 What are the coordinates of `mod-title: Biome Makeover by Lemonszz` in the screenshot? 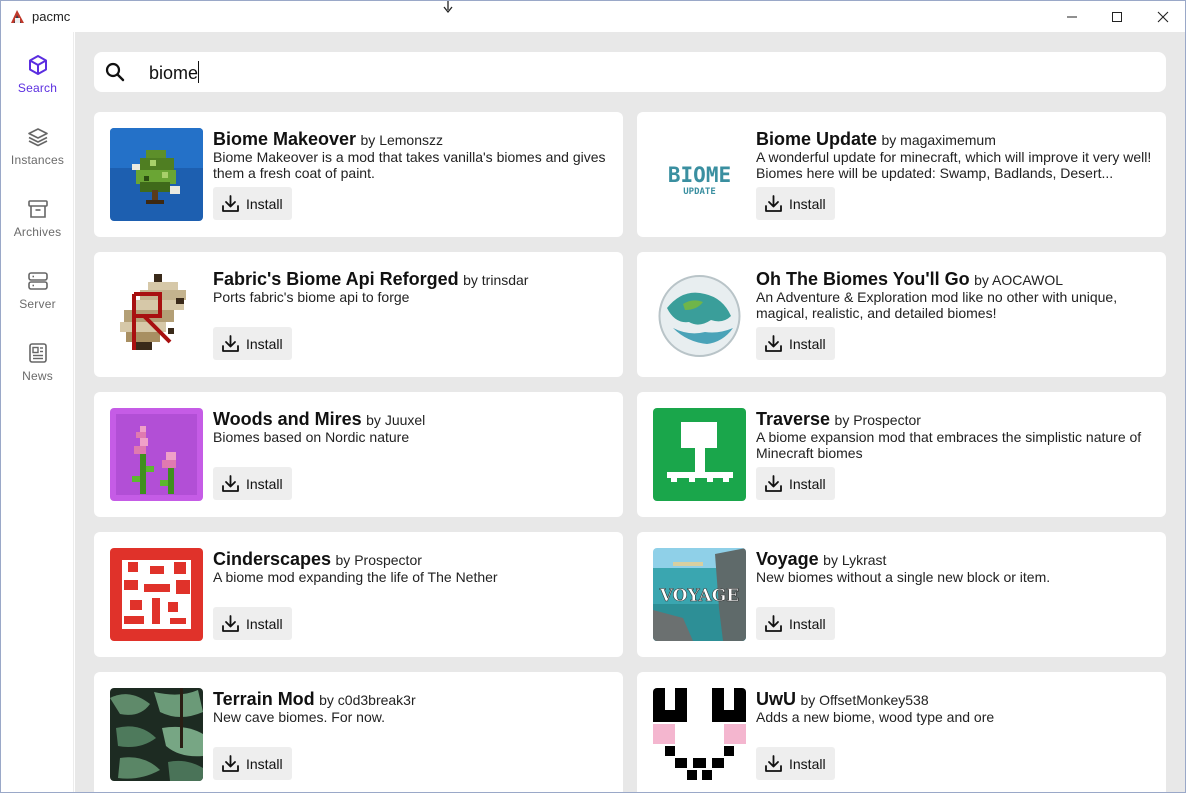 It's located at (328, 139).